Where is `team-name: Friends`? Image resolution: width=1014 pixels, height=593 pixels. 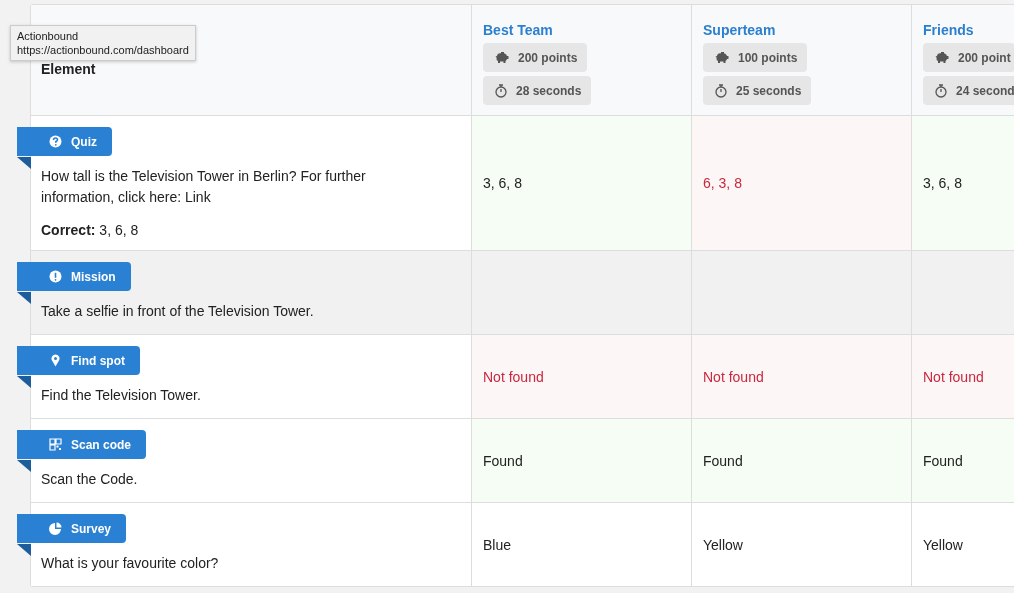
team-name: Friends is located at coordinates (968, 30).